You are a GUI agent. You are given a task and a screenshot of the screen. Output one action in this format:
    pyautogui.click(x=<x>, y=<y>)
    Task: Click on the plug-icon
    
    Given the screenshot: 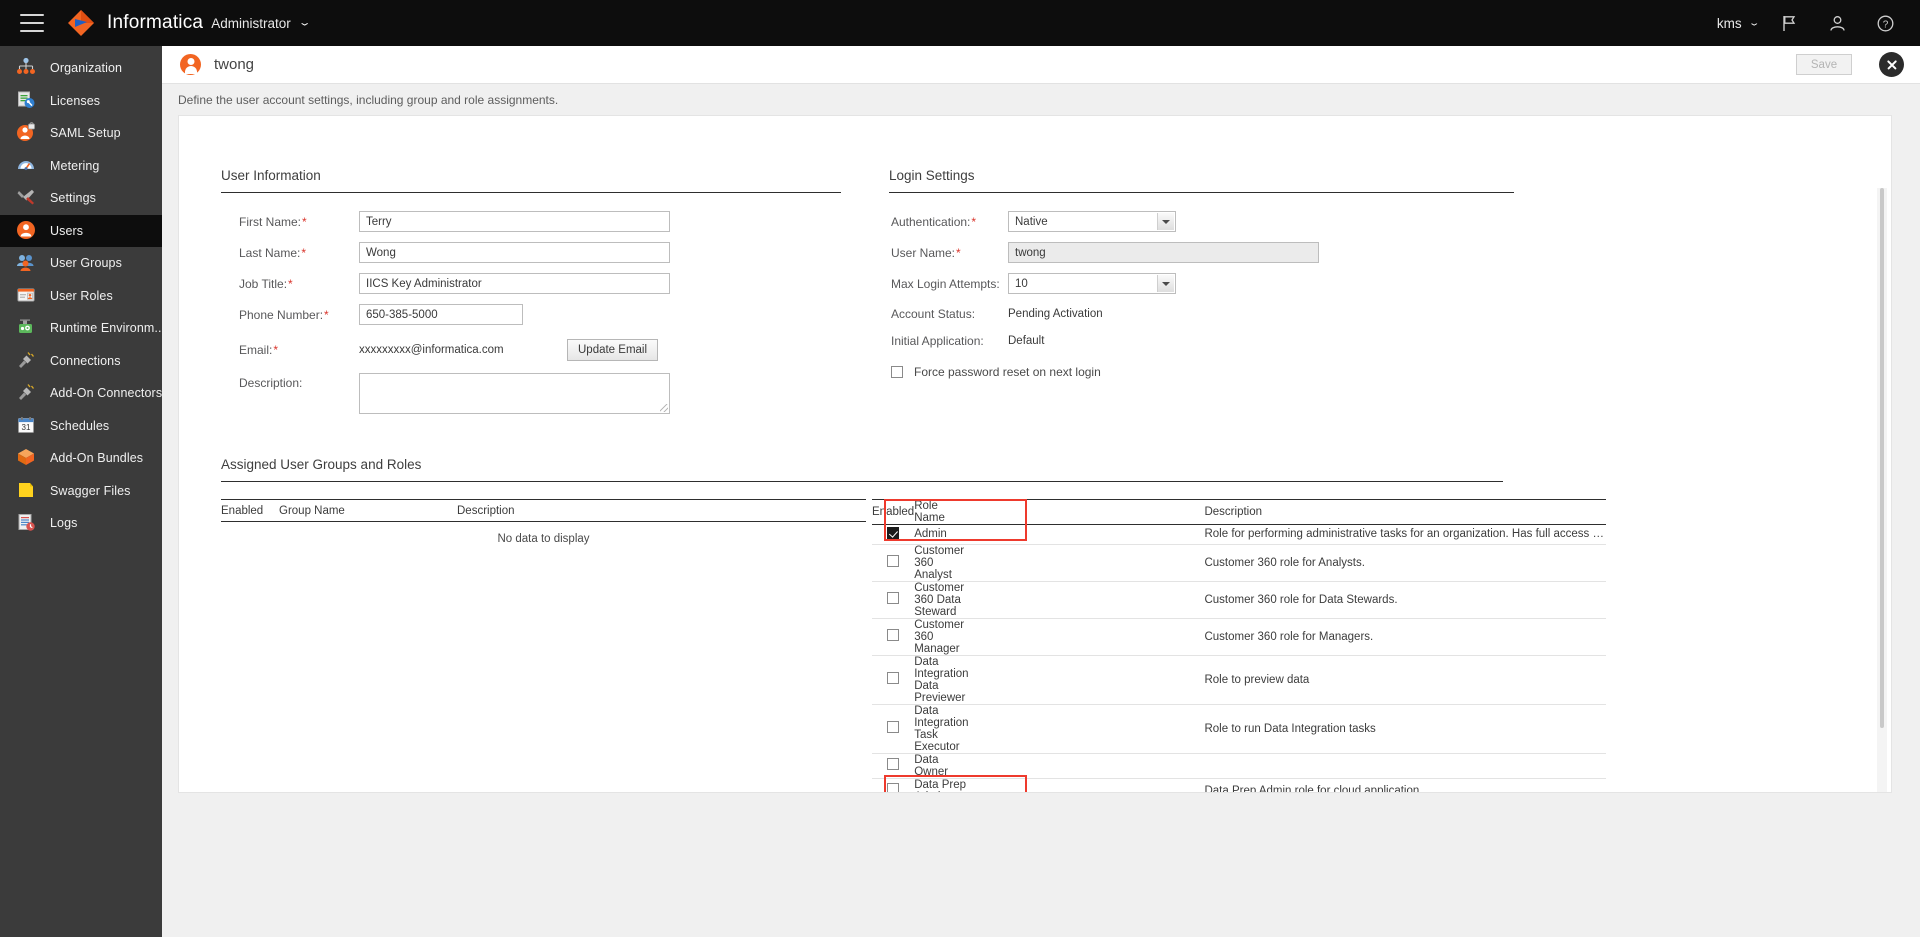 What is the action you would take?
    pyautogui.click(x=27, y=393)
    